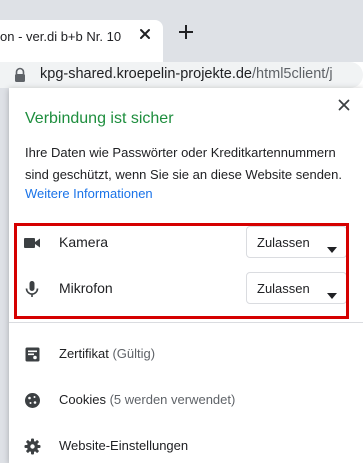 Image resolution: width=363 pixels, height=463 pixels. What do you see at coordinates (186, 32) in the screenshot?
I see `plus-icon` at bounding box center [186, 32].